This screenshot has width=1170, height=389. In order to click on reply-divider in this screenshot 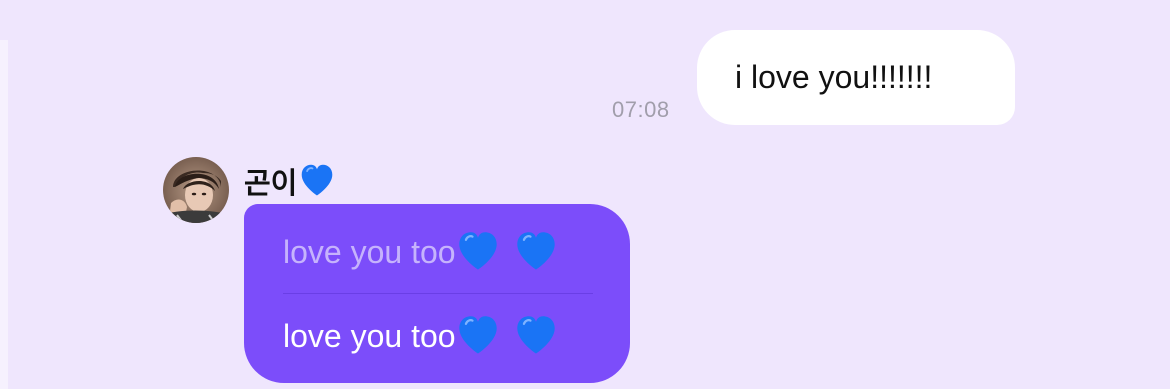, I will do `click(438, 293)`.